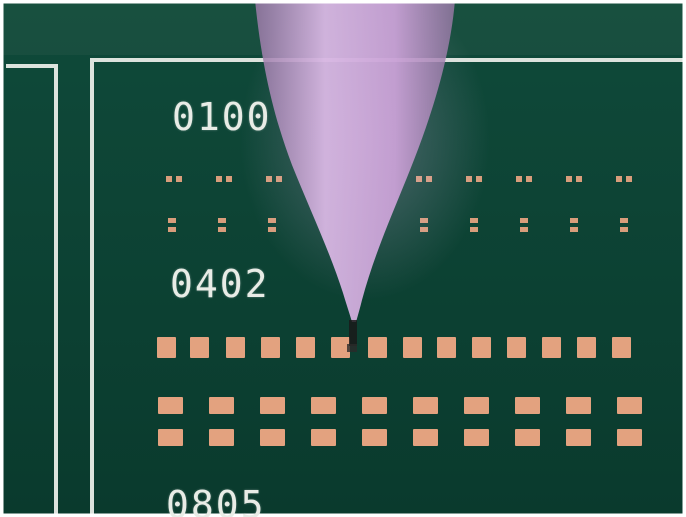 This screenshot has height=517, width=686. I want to click on silkscreen-label-0100: 0100, so click(222, 117).